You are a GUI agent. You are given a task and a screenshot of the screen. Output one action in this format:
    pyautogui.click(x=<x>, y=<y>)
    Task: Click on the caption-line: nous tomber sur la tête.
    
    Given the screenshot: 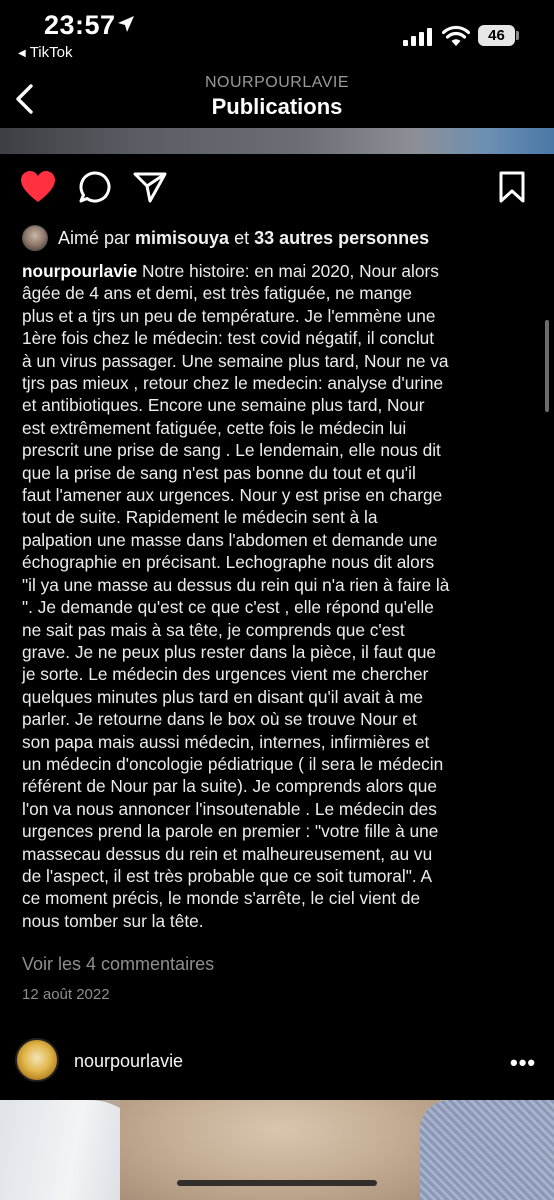 What is the action you would take?
    pyautogui.click(x=113, y=920)
    